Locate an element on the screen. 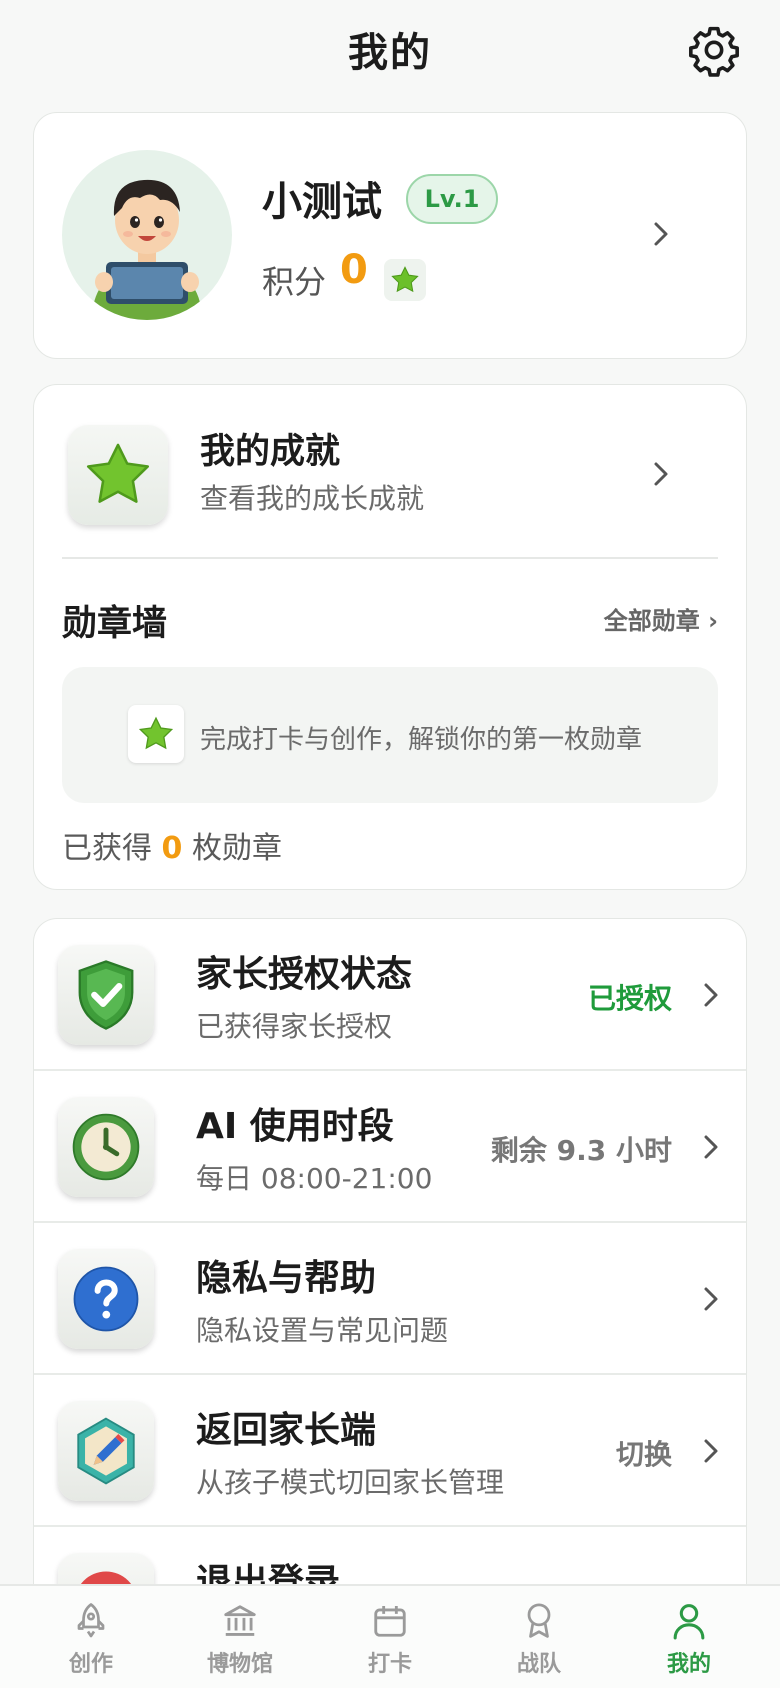 The height and width of the screenshot is (1688, 780). page-header: 我的 is located at coordinates (390, 52).